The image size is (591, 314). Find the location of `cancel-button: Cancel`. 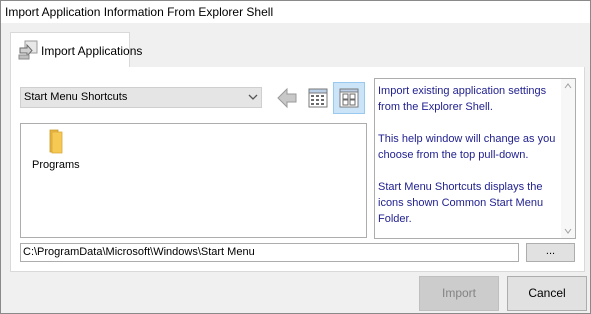

cancel-button: Cancel is located at coordinates (547, 293).